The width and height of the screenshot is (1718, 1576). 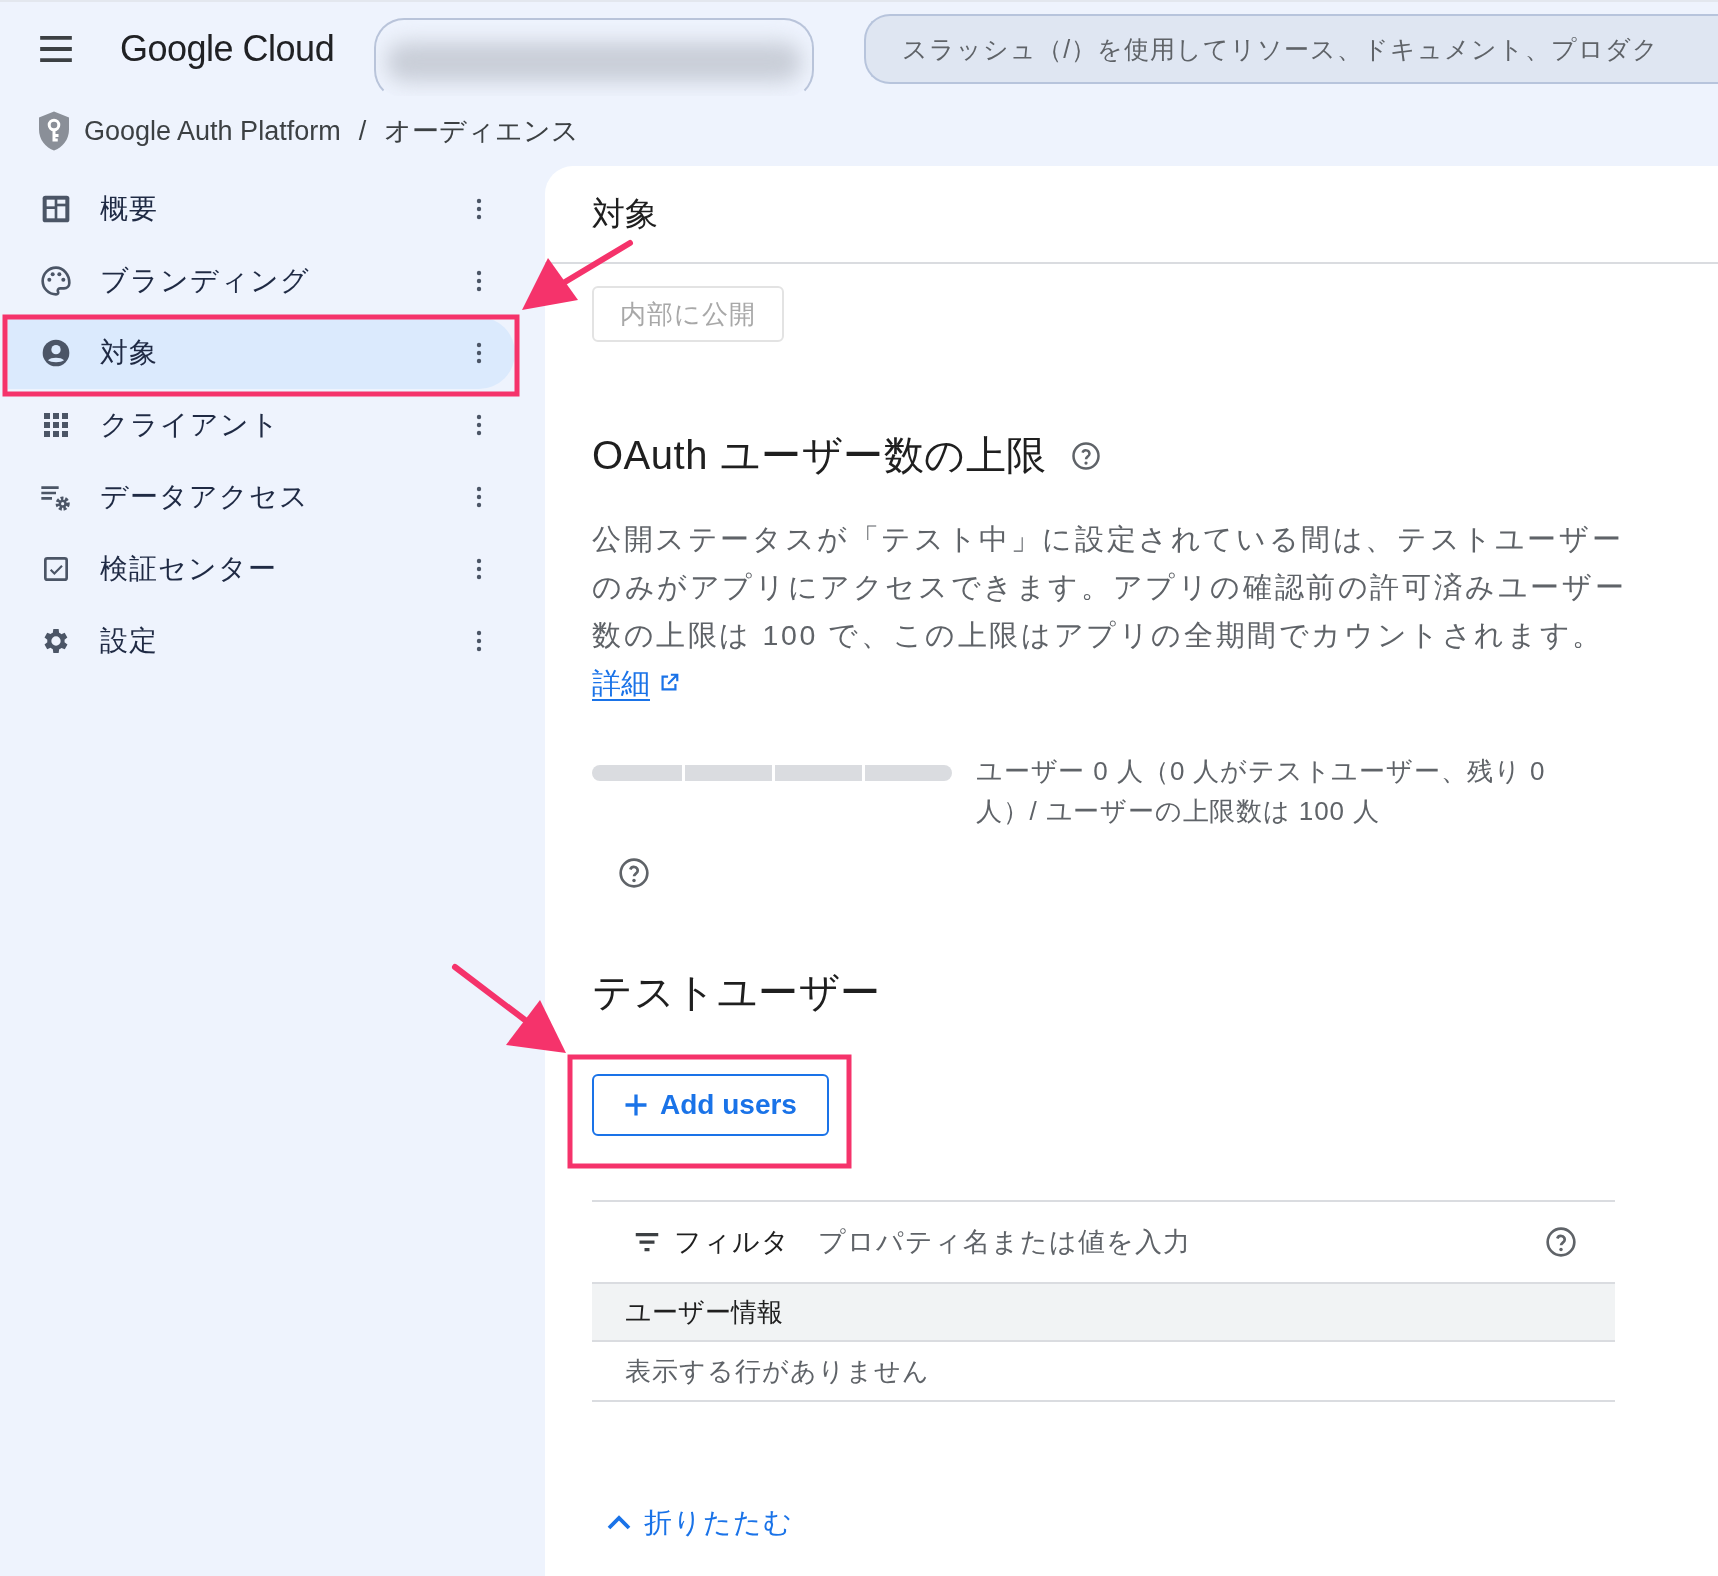 What do you see at coordinates (625, 213) in the screenshot?
I see `page-title: 対象` at bounding box center [625, 213].